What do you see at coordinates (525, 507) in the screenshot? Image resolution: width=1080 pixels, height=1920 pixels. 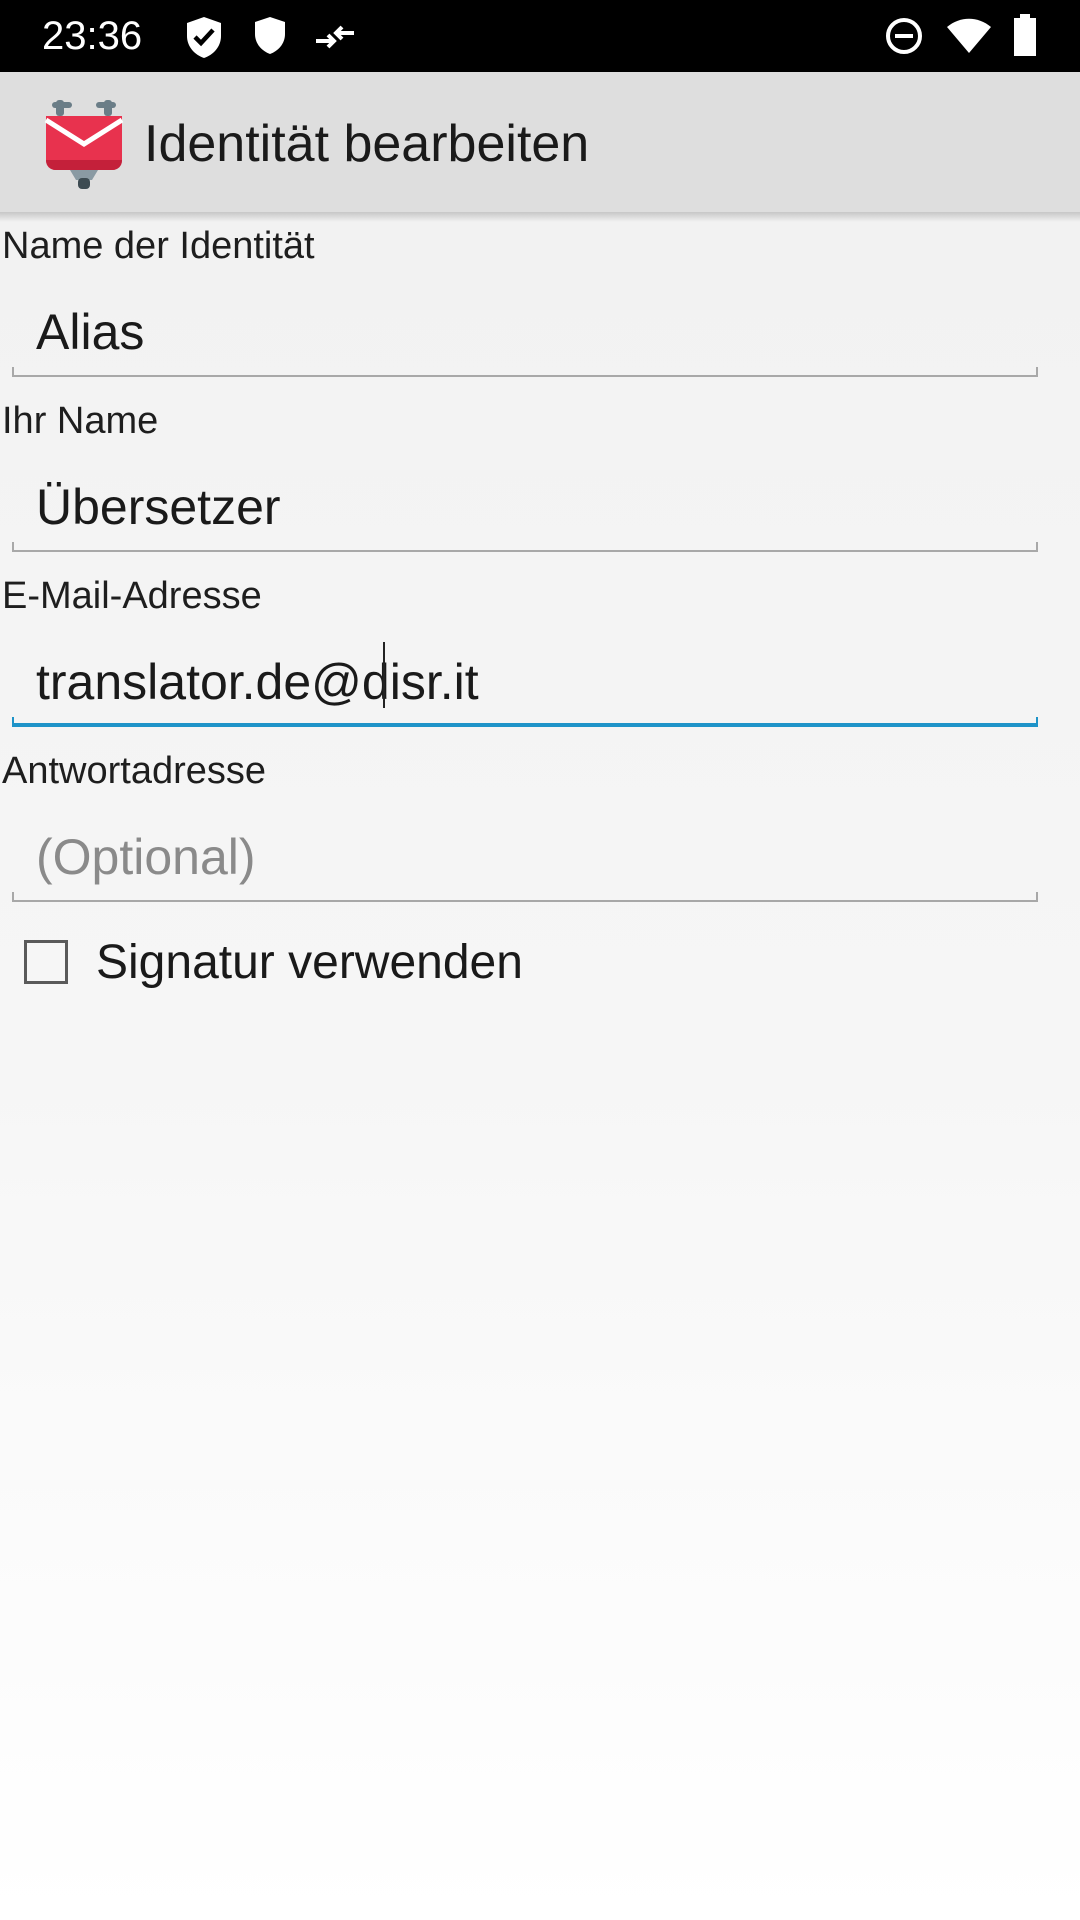 I see `your-name-input` at bounding box center [525, 507].